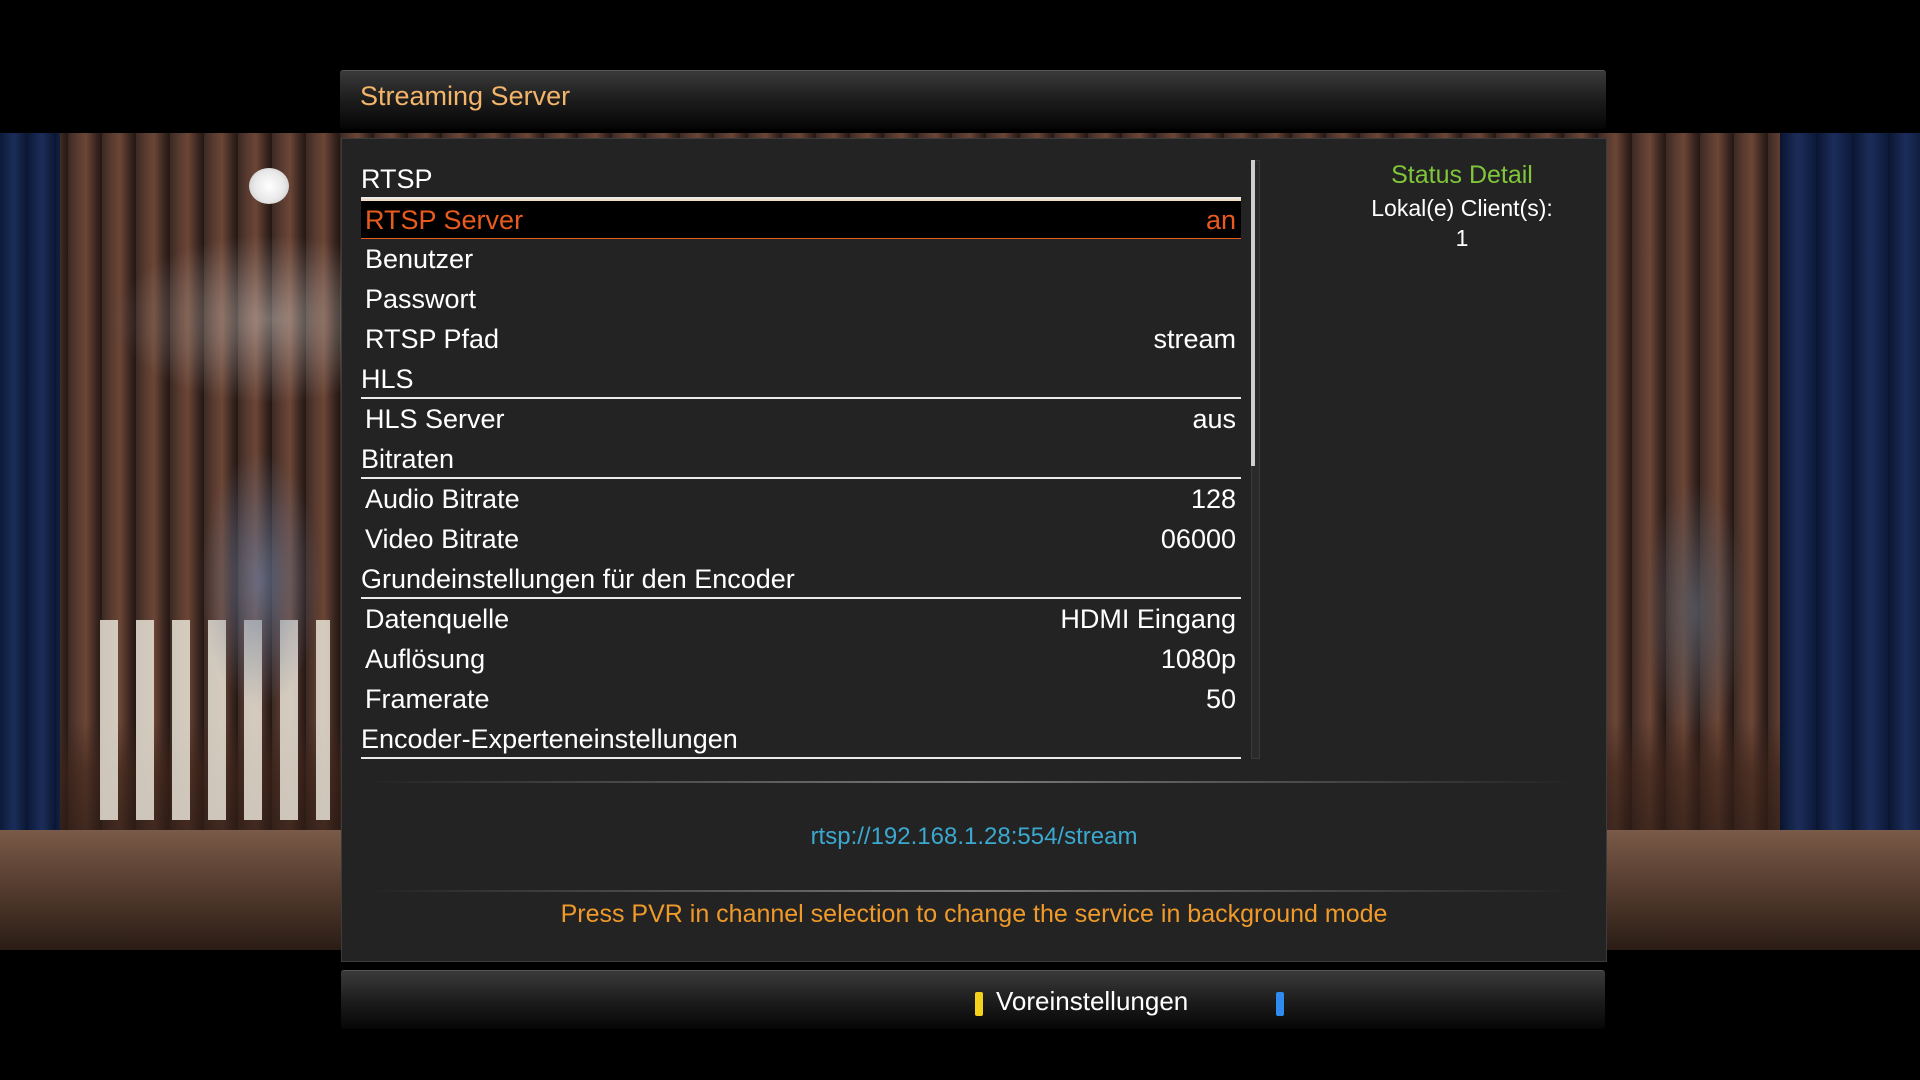 The height and width of the screenshot is (1080, 1920). What do you see at coordinates (801, 299) in the screenshot?
I see `setting-row-passwort: Passwort` at bounding box center [801, 299].